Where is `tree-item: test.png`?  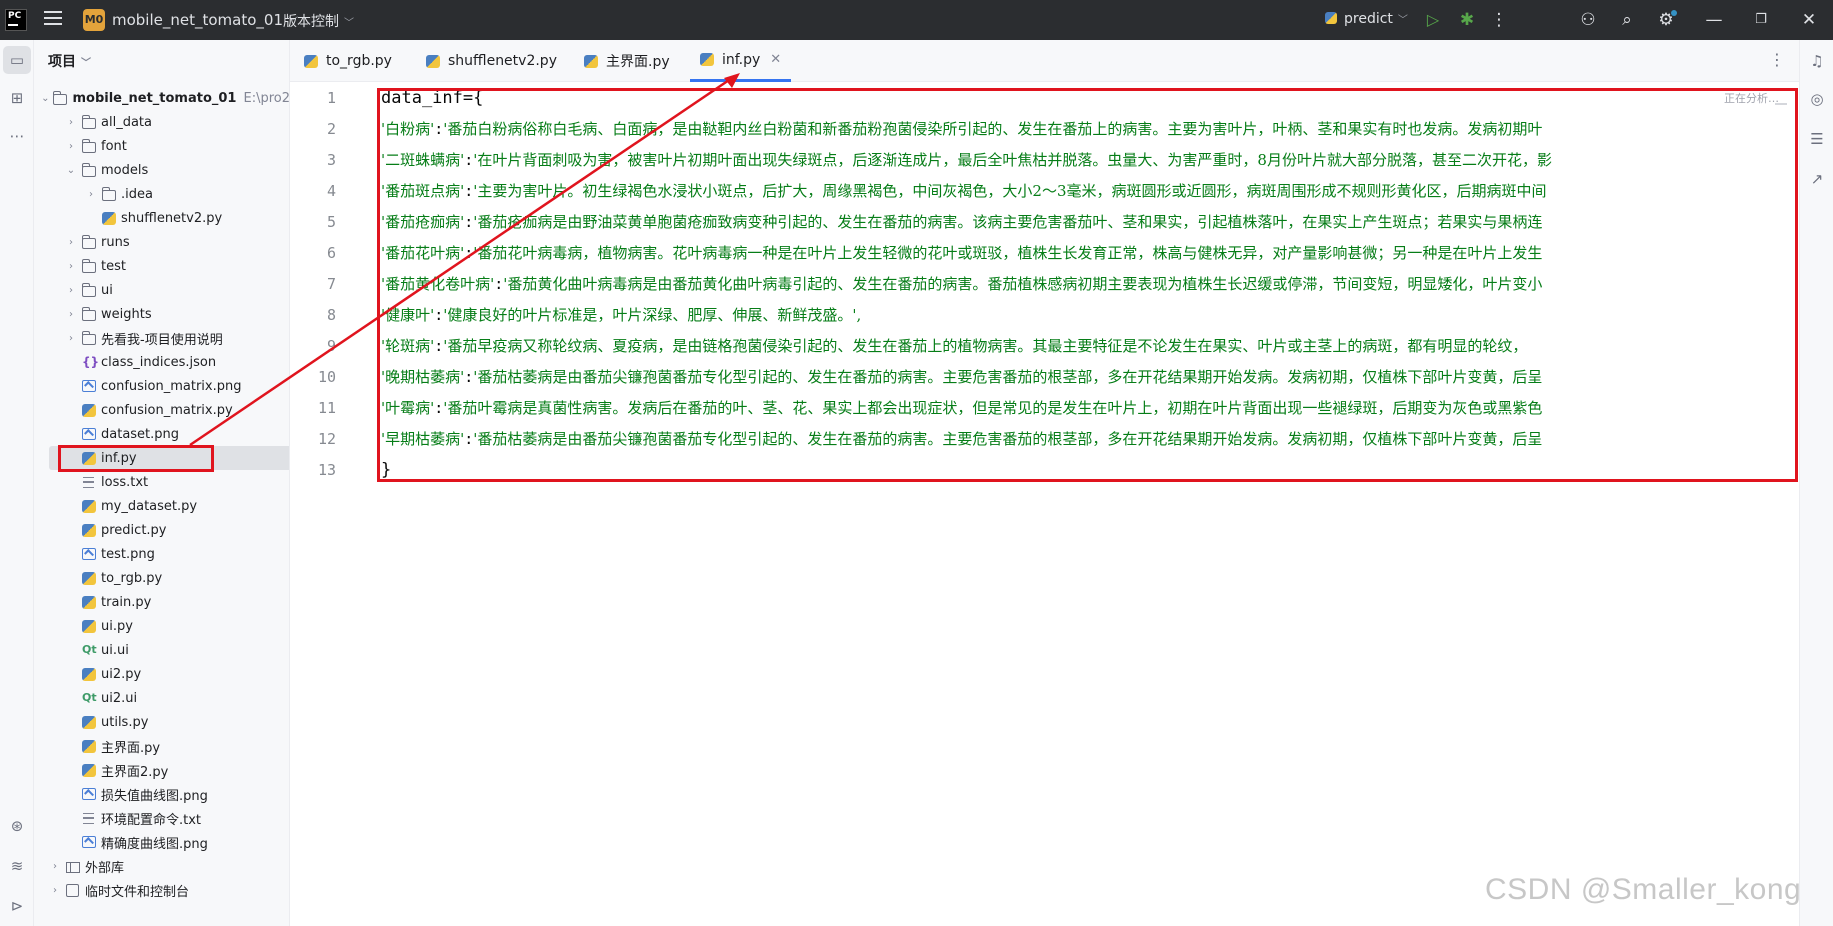
tree-item: test.png is located at coordinates (161, 554).